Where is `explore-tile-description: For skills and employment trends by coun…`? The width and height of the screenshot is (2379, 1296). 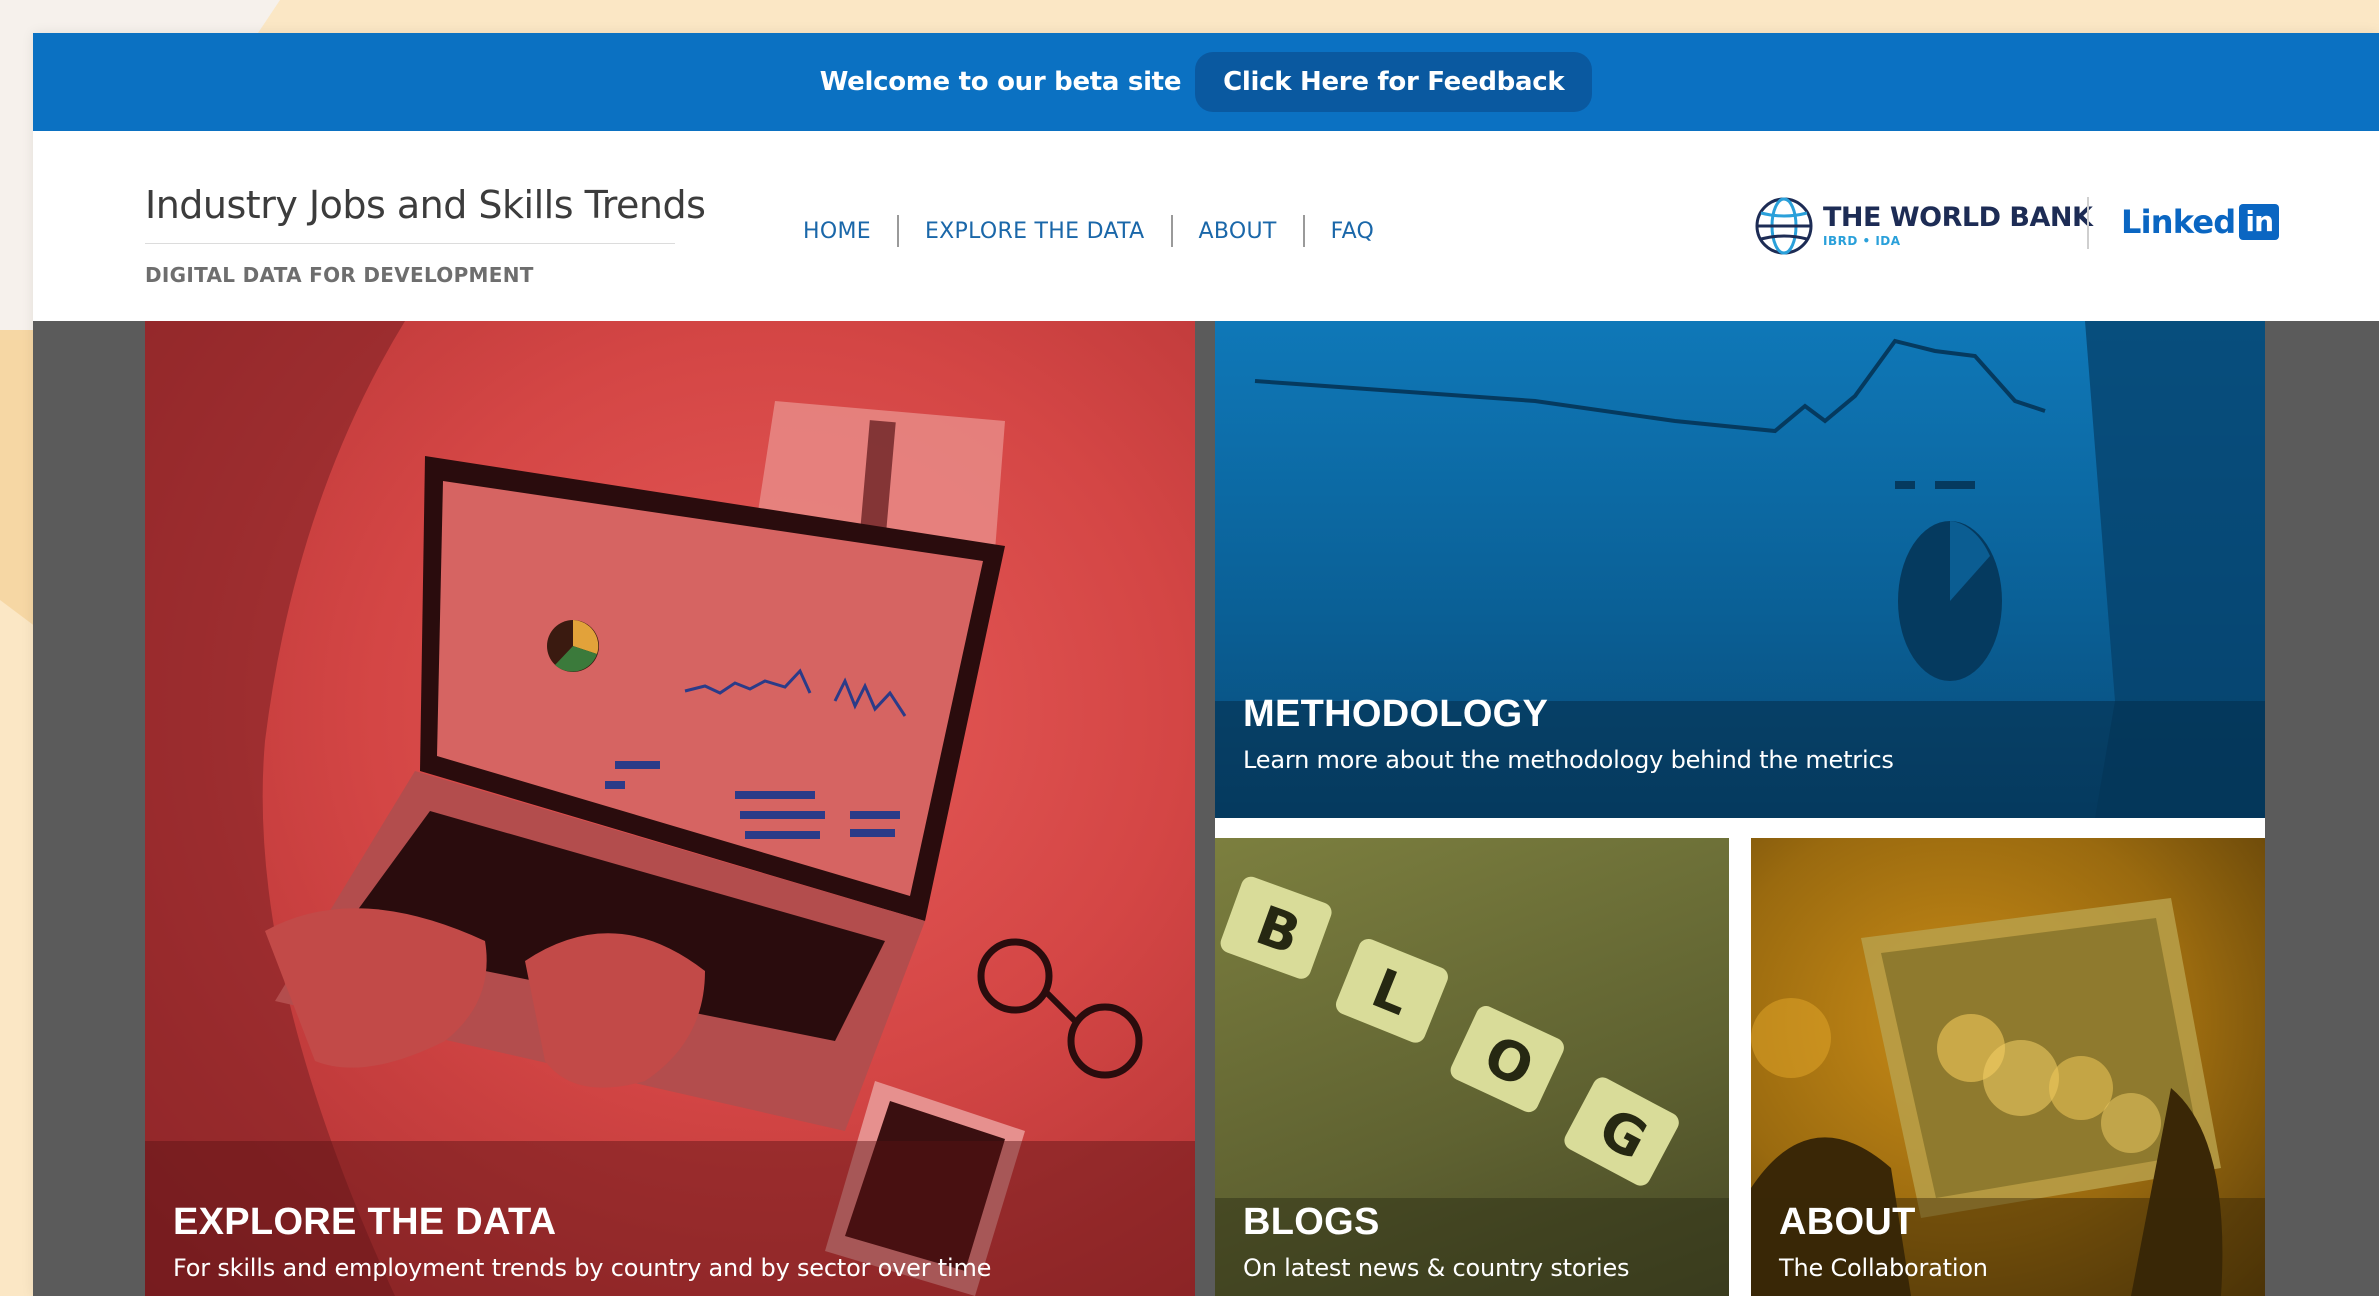 explore-tile-description: For skills and employment trends by coun… is located at coordinates (582, 1268).